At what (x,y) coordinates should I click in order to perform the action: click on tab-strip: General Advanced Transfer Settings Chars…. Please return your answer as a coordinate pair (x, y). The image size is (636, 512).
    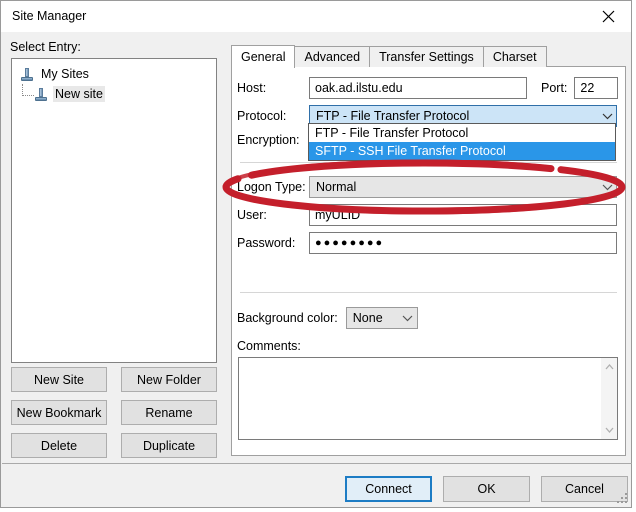
    Looking at the image, I should click on (389, 56).